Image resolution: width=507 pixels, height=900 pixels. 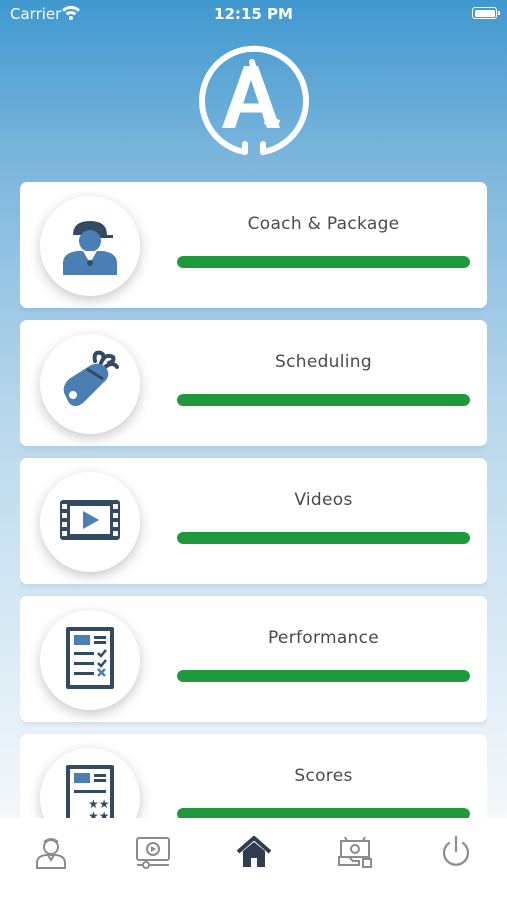 I want to click on checklist-icon, so click(x=90, y=660).